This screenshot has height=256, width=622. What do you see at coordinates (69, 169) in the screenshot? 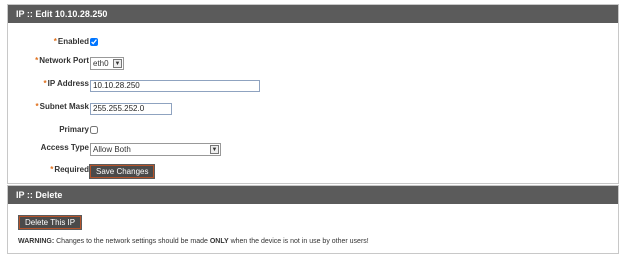
I see `required-note: *Required` at bounding box center [69, 169].